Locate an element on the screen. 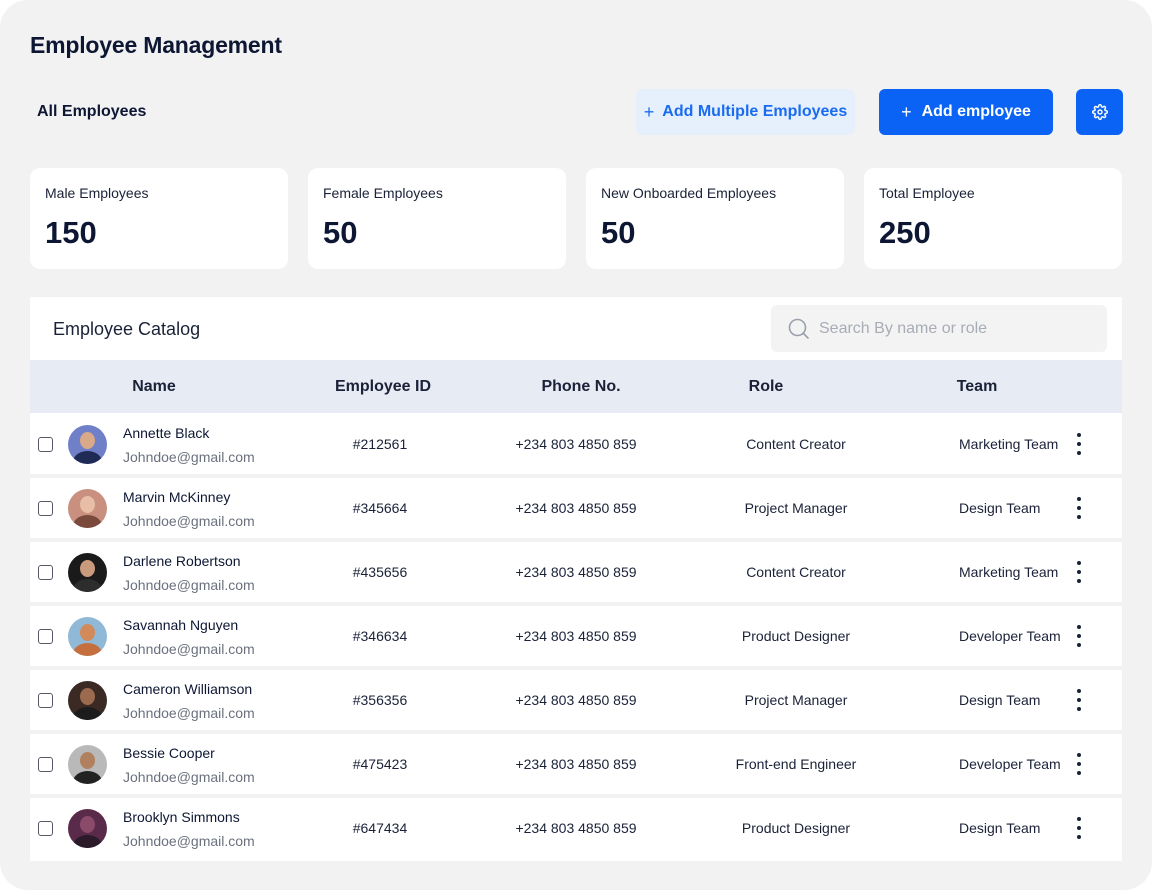  settings-button is located at coordinates (1099, 112).